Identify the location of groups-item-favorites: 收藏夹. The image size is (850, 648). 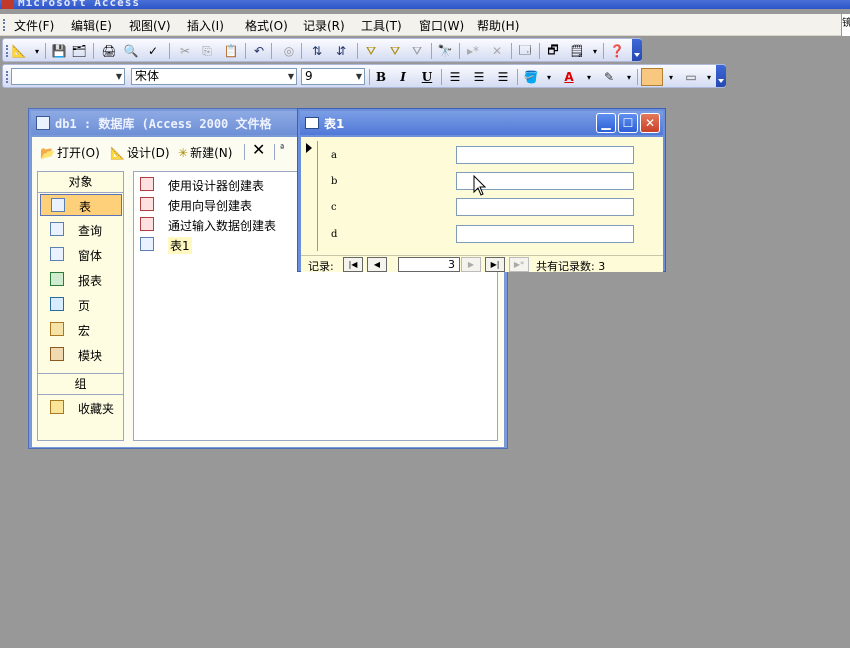
(81, 408).